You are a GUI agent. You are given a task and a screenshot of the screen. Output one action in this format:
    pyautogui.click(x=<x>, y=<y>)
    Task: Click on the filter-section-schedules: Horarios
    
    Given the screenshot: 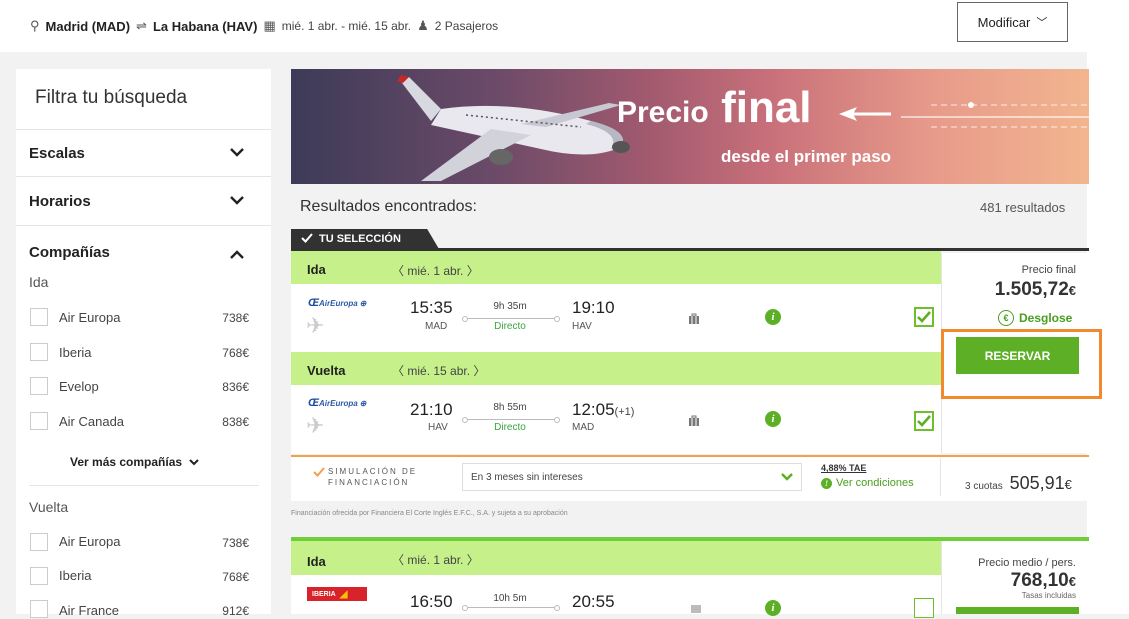 What is the action you would take?
    pyautogui.click(x=60, y=201)
    